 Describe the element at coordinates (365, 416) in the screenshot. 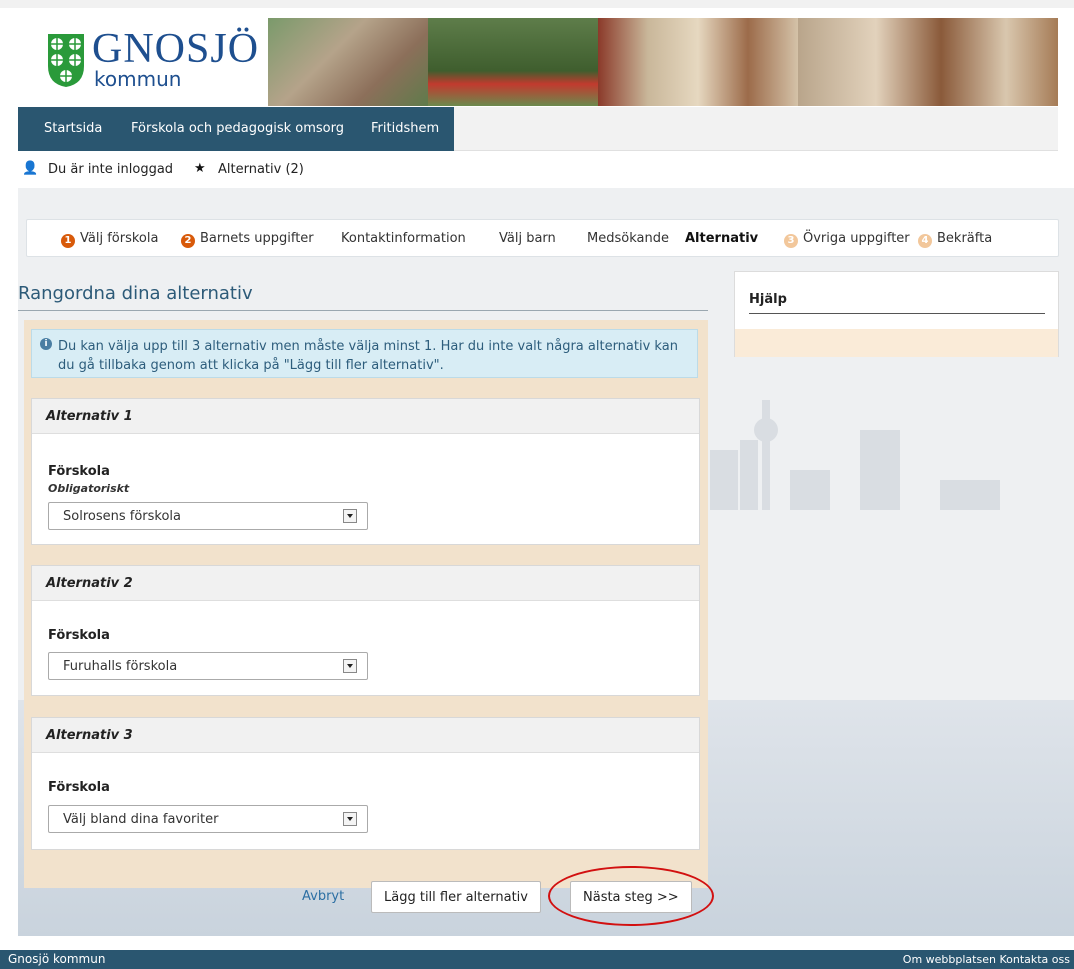

I see `alternative-title: Alternativ 1` at that location.